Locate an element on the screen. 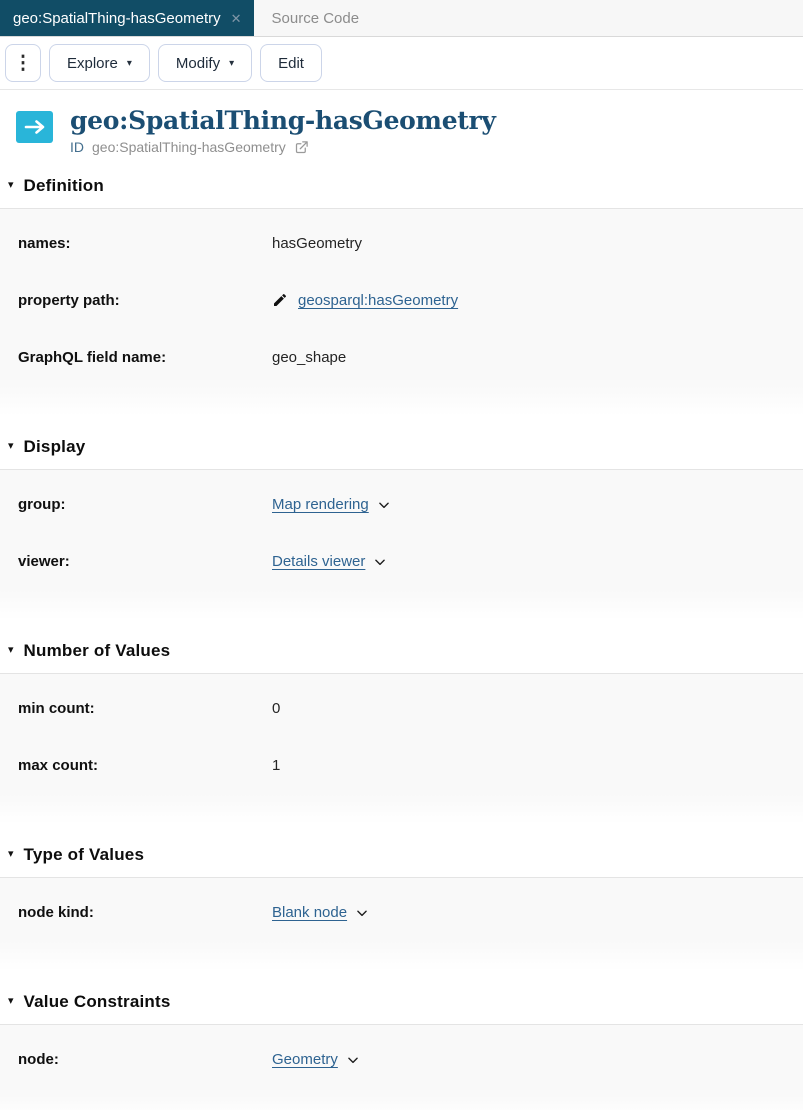  field-value-text: 1 is located at coordinates (276, 765).